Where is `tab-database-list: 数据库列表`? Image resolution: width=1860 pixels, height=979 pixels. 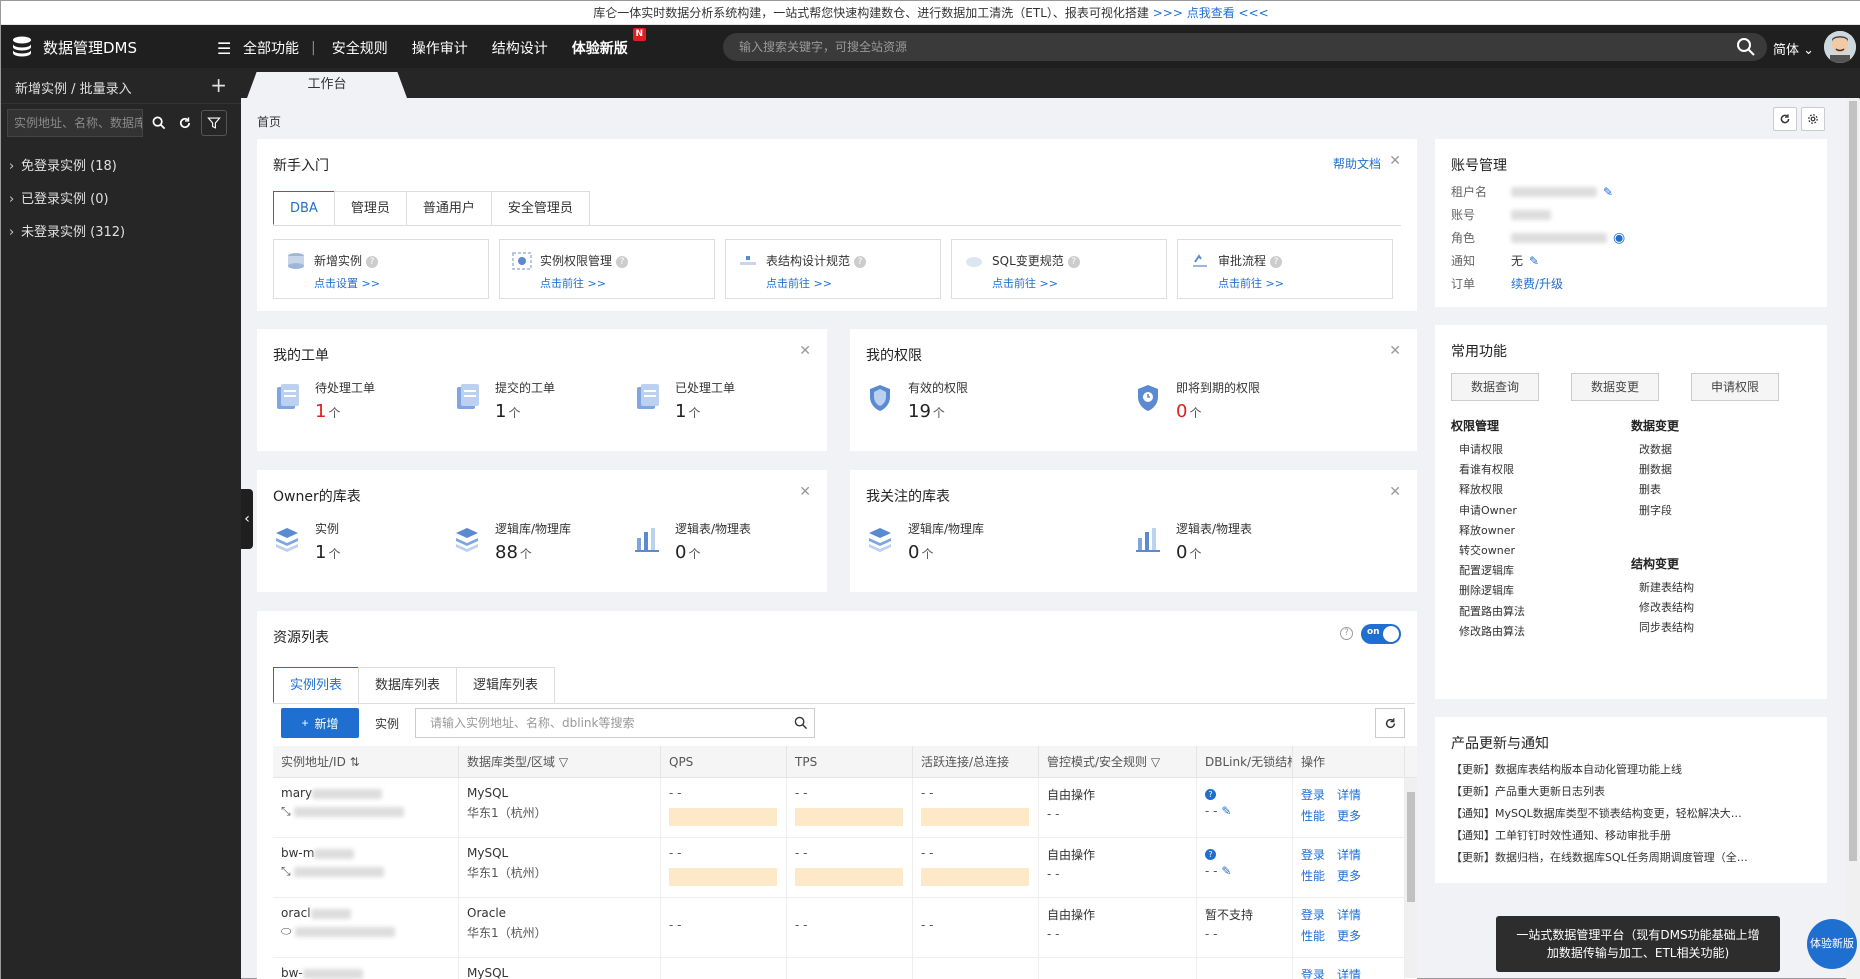
tab-database-list: 数据库列表 is located at coordinates (408, 685).